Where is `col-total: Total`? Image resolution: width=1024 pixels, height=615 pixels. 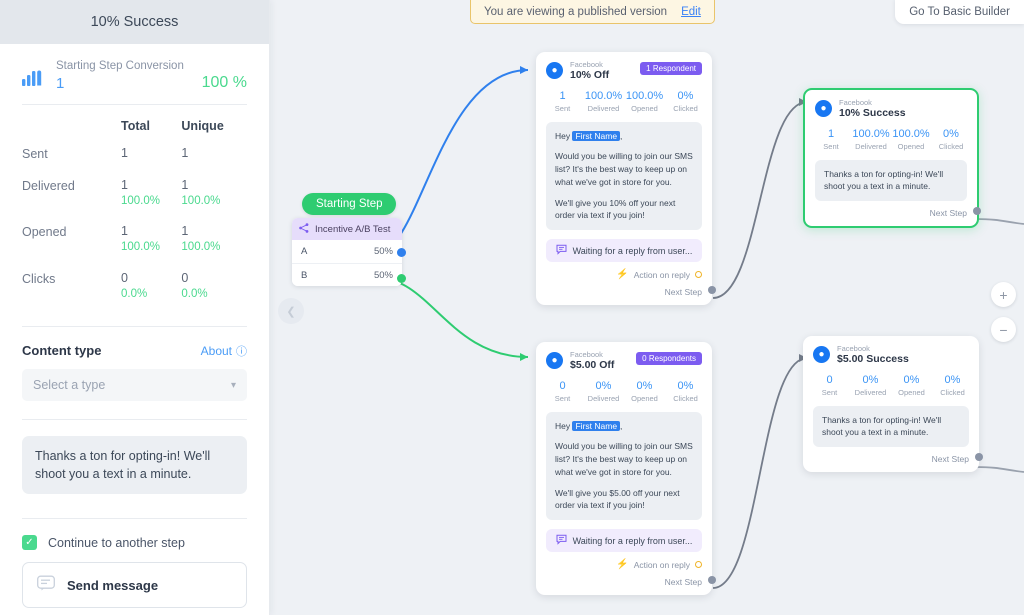 col-total: Total is located at coordinates (135, 126).